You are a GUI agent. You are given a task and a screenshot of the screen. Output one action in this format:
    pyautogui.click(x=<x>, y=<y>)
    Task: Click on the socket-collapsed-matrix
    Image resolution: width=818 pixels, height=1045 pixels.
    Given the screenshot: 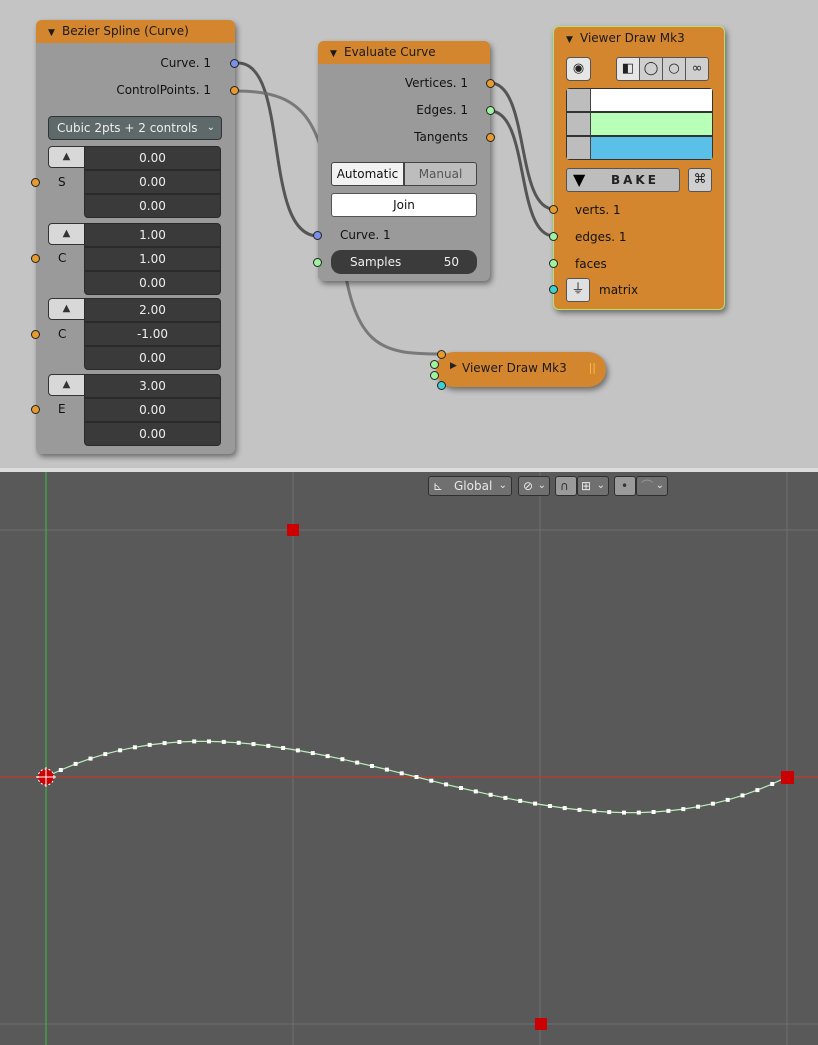 What is the action you would take?
    pyautogui.click(x=441, y=385)
    